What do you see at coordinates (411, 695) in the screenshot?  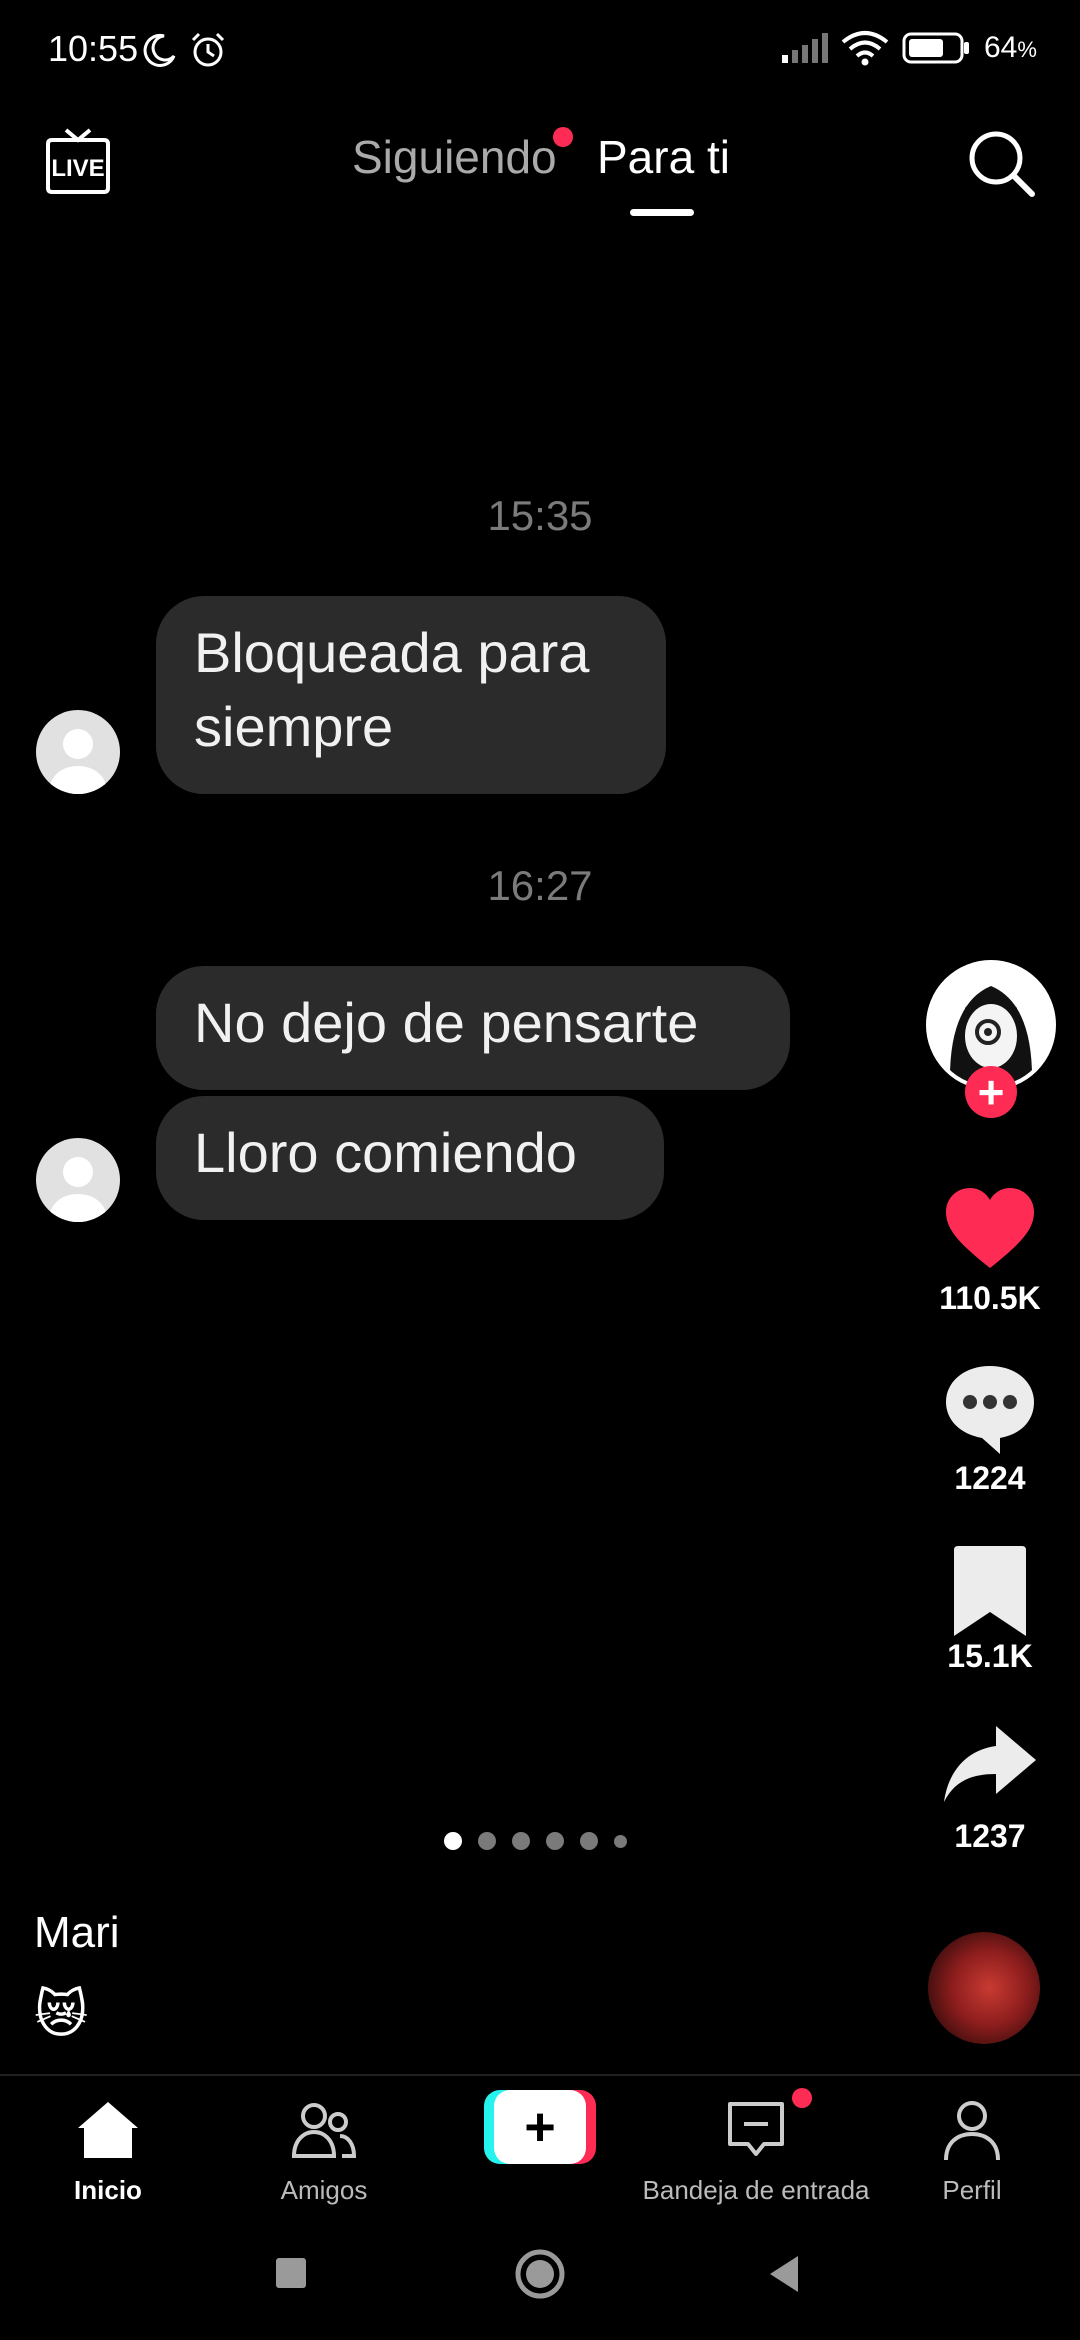 I see `message-bubble: Bloqueada para siempre` at bounding box center [411, 695].